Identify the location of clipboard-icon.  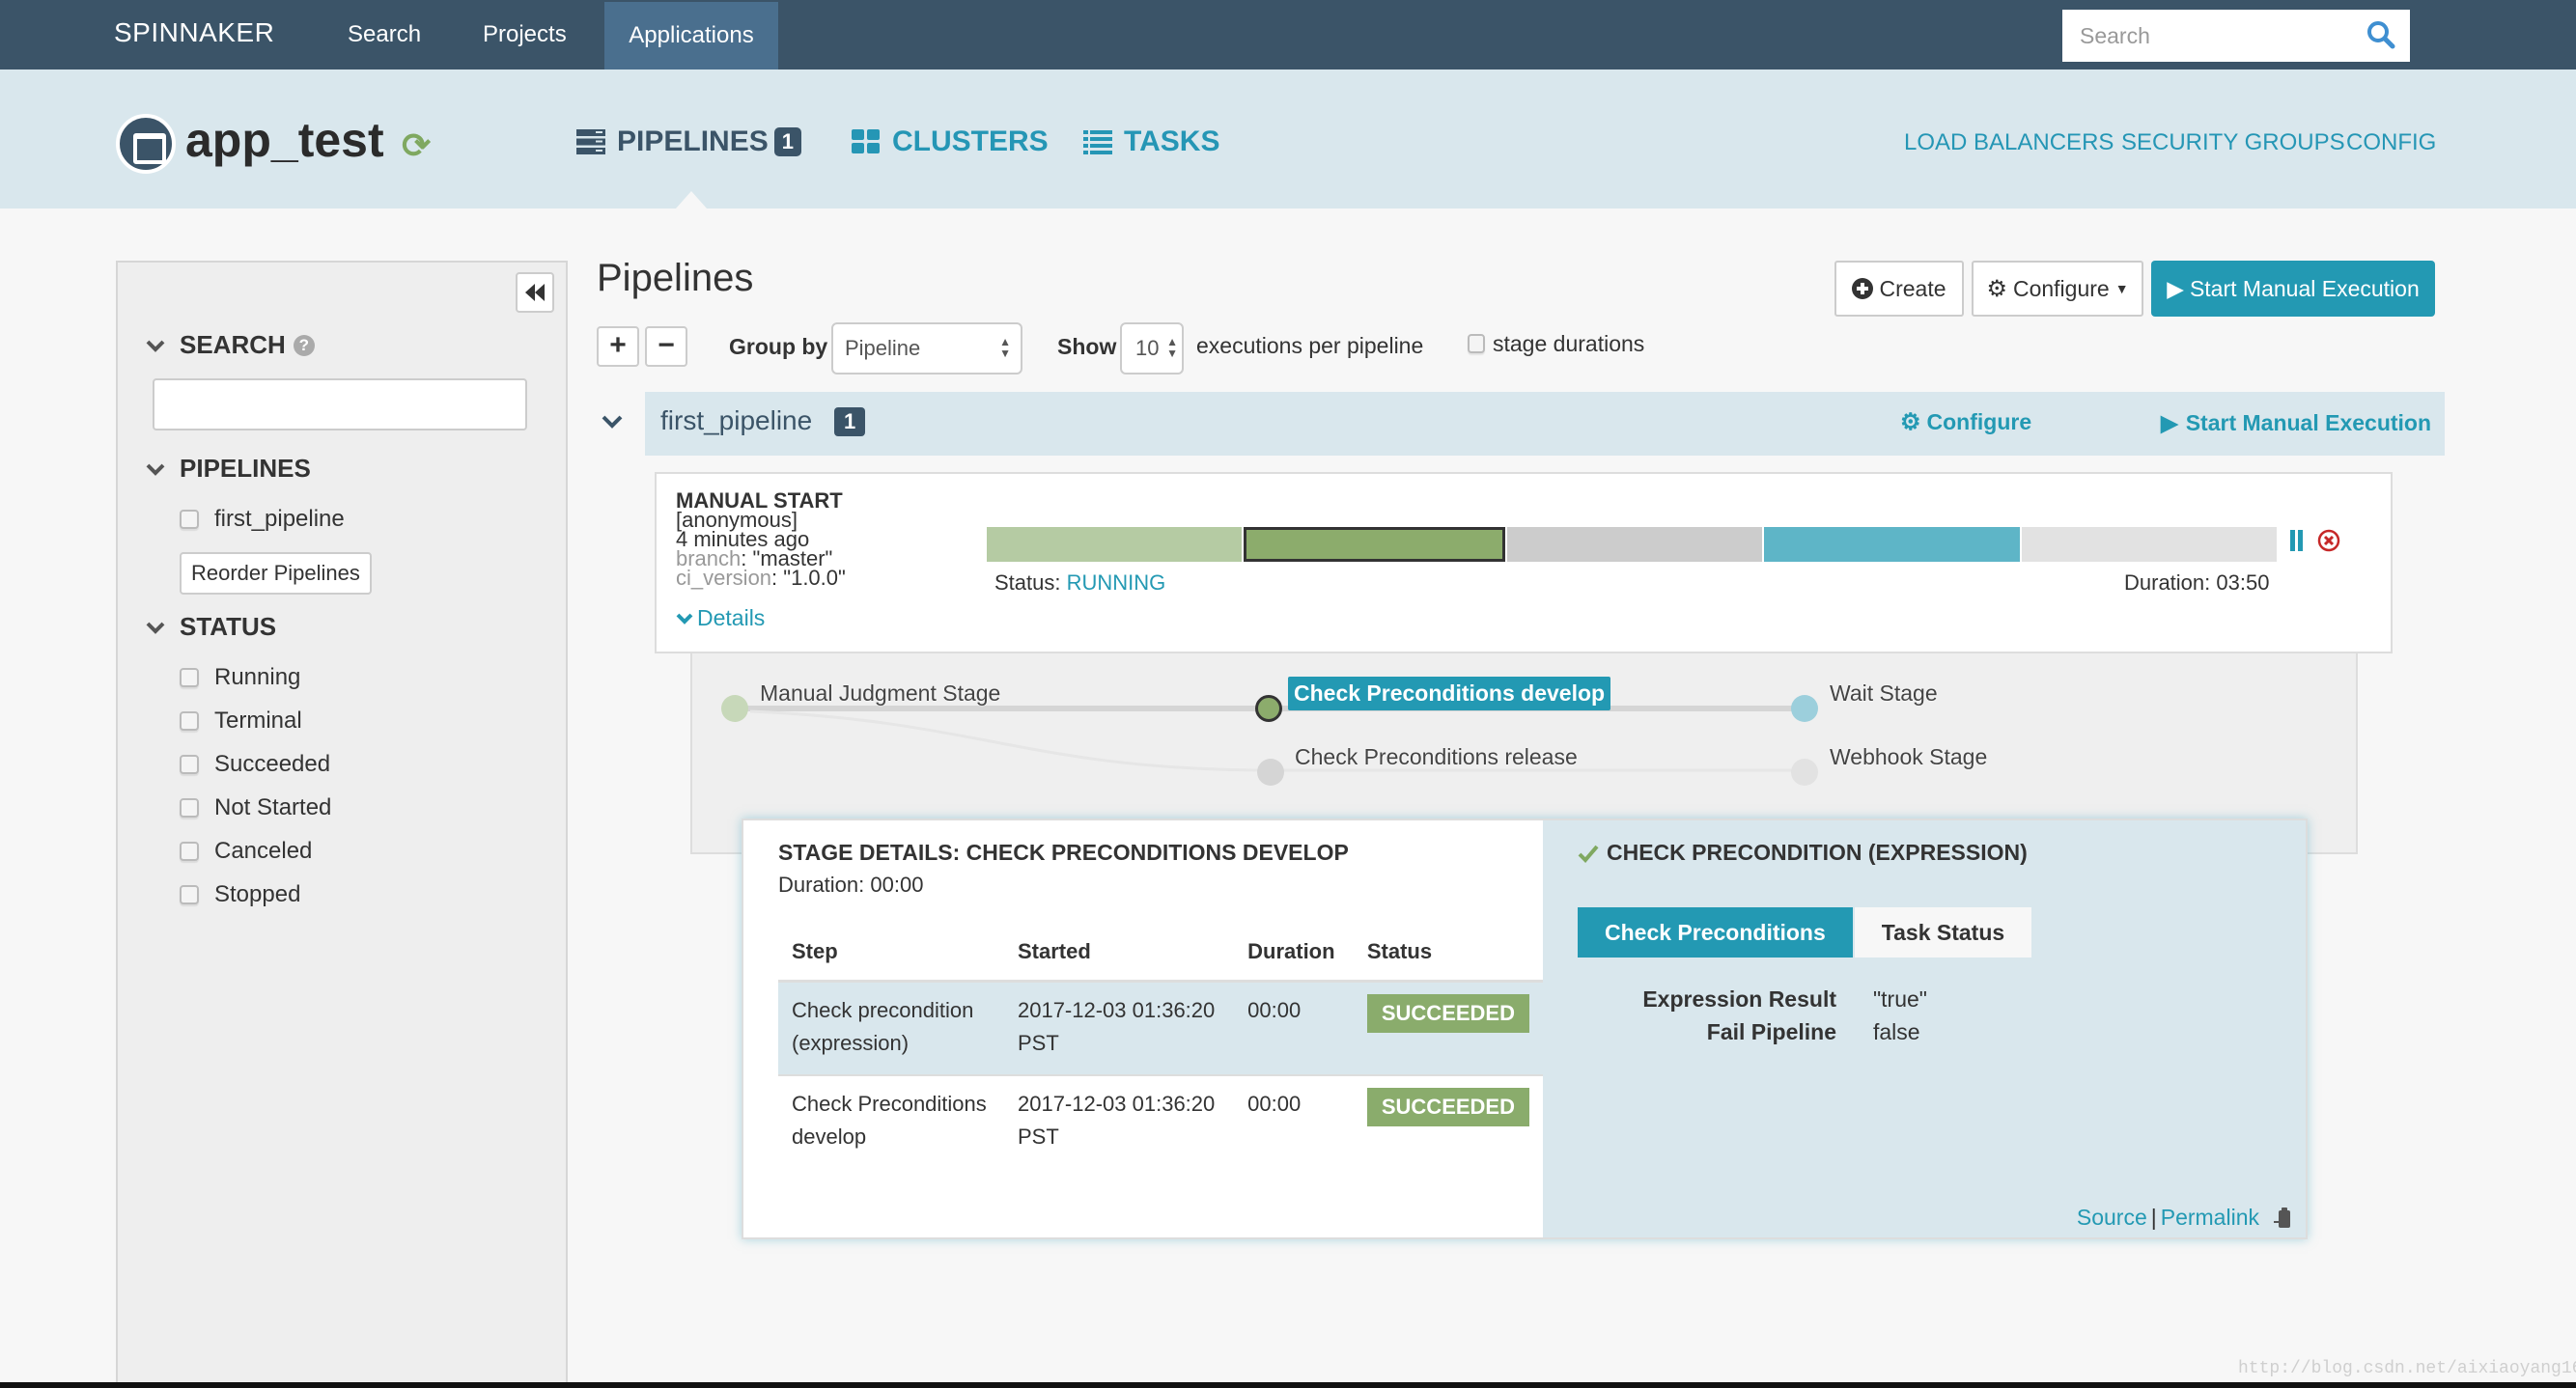
(2283, 1218).